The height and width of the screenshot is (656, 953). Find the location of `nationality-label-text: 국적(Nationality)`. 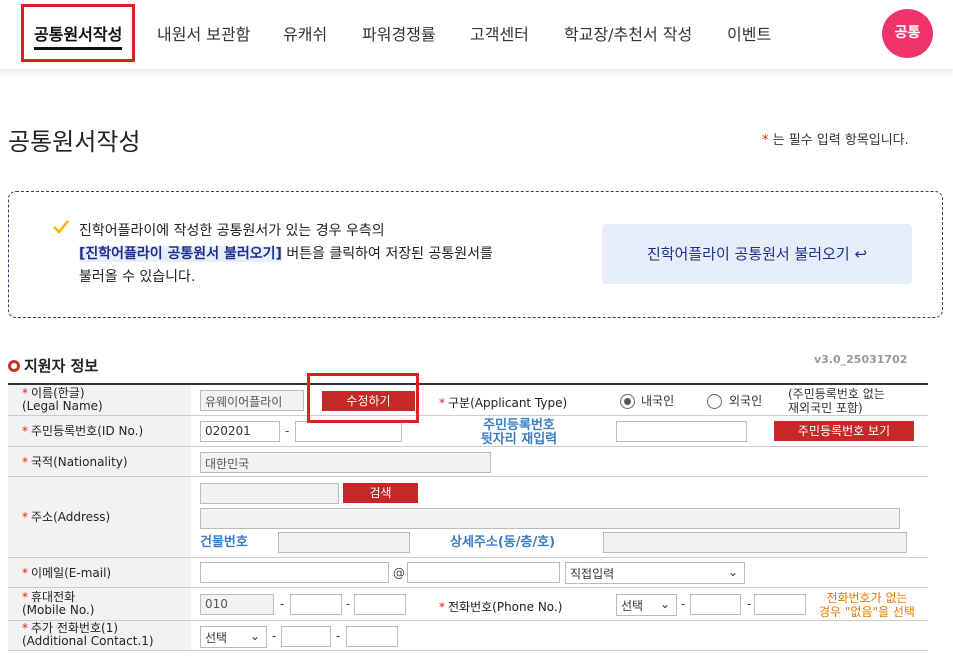

nationality-label-text: 국적(Nationality) is located at coordinates (79, 462).